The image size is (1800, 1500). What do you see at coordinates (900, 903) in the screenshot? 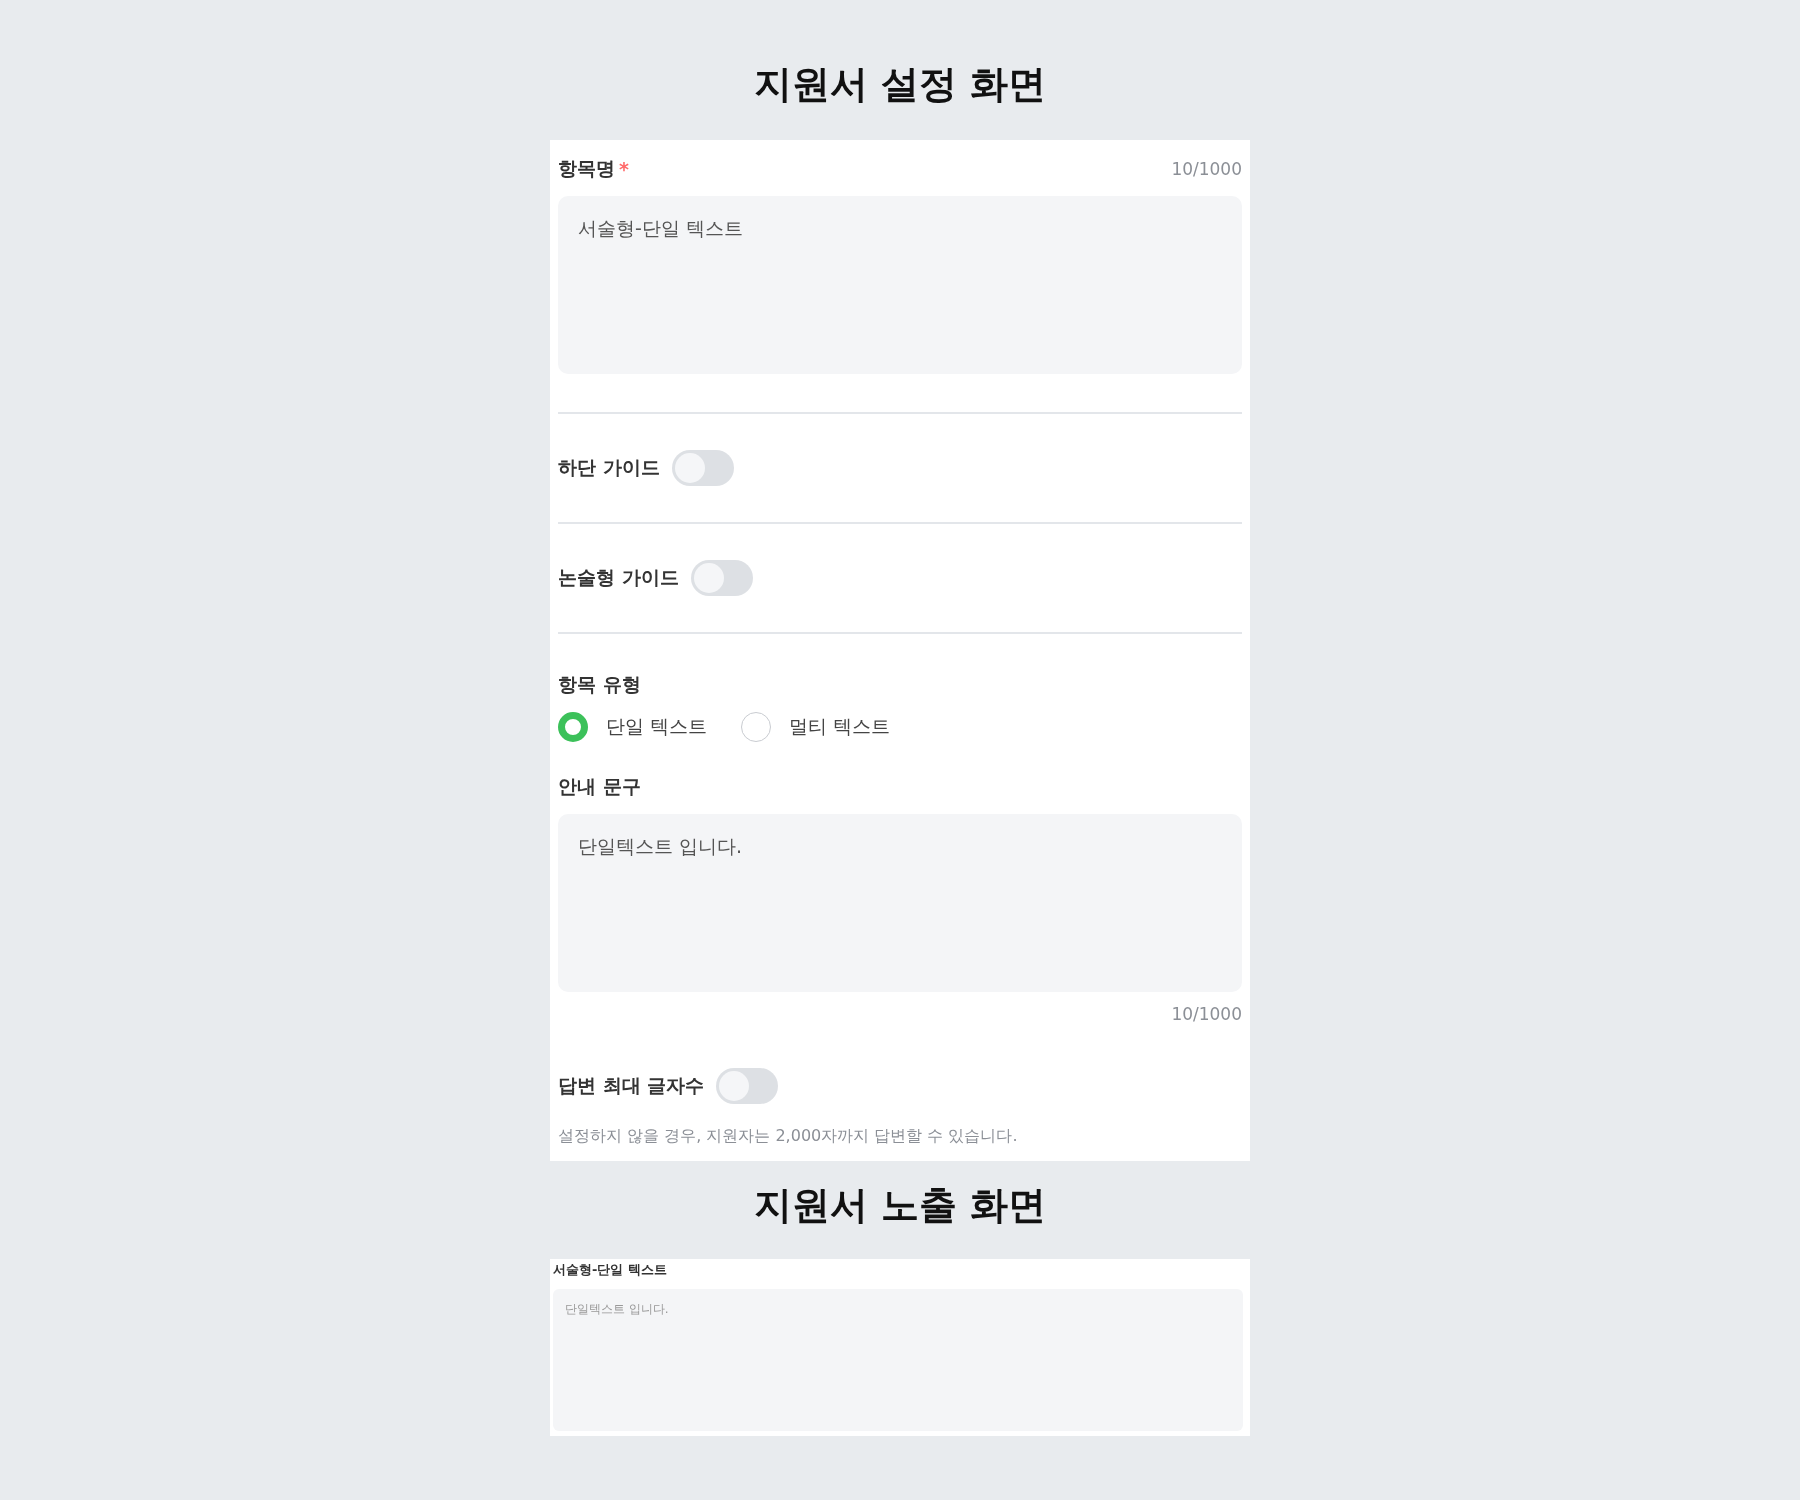
I see `text-area: 단일텍스트 입니다.` at bounding box center [900, 903].